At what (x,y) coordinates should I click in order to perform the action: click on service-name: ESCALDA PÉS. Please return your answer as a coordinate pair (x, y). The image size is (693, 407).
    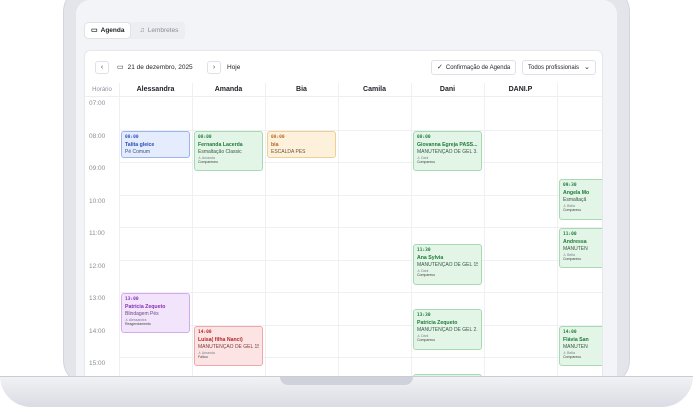
    Looking at the image, I should click on (288, 151).